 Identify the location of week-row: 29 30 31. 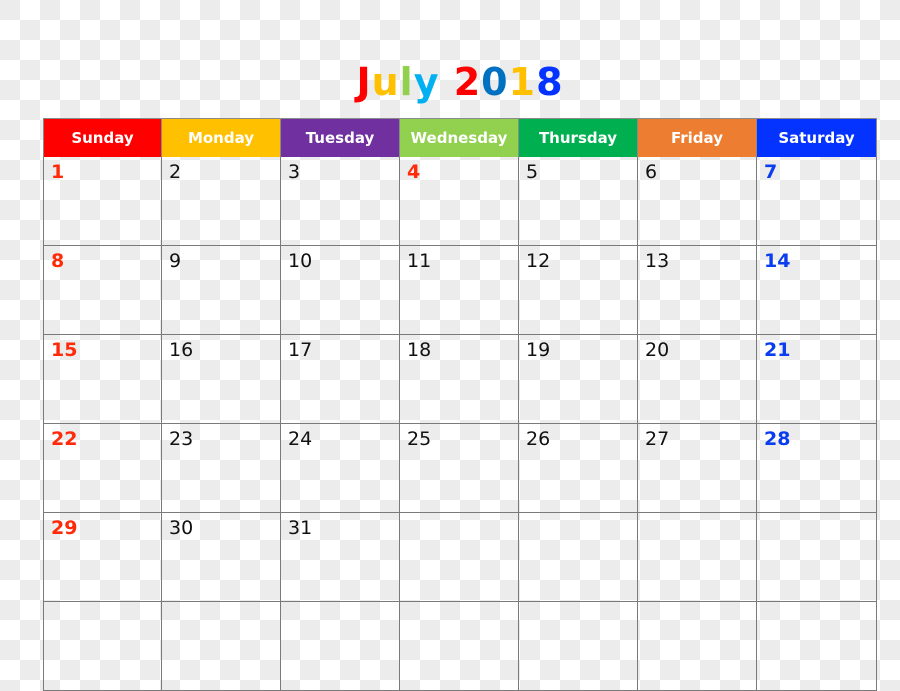
(460, 557).